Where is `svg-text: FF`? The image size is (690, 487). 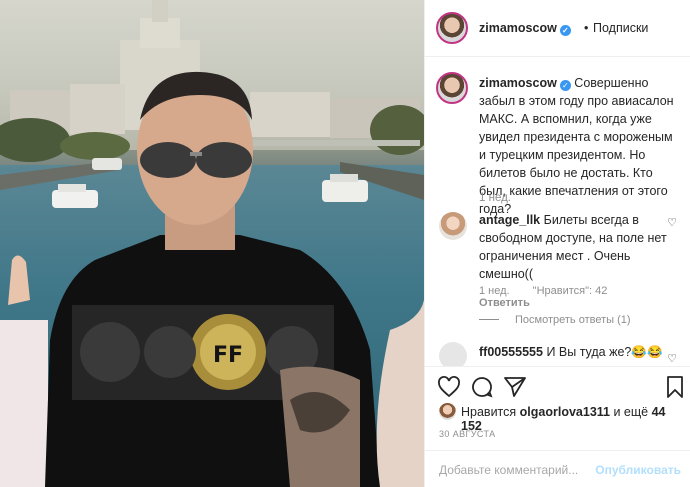
svg-text: FF is located at coordinates (228, 355).